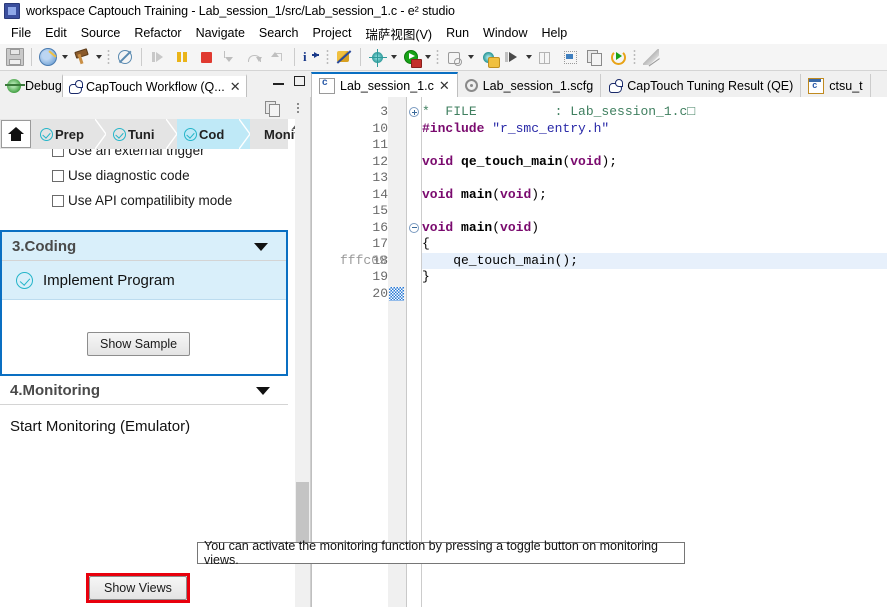  Describe the element at coordinates (254, 57) in the screenshot. I see `step-over-button` at that location.